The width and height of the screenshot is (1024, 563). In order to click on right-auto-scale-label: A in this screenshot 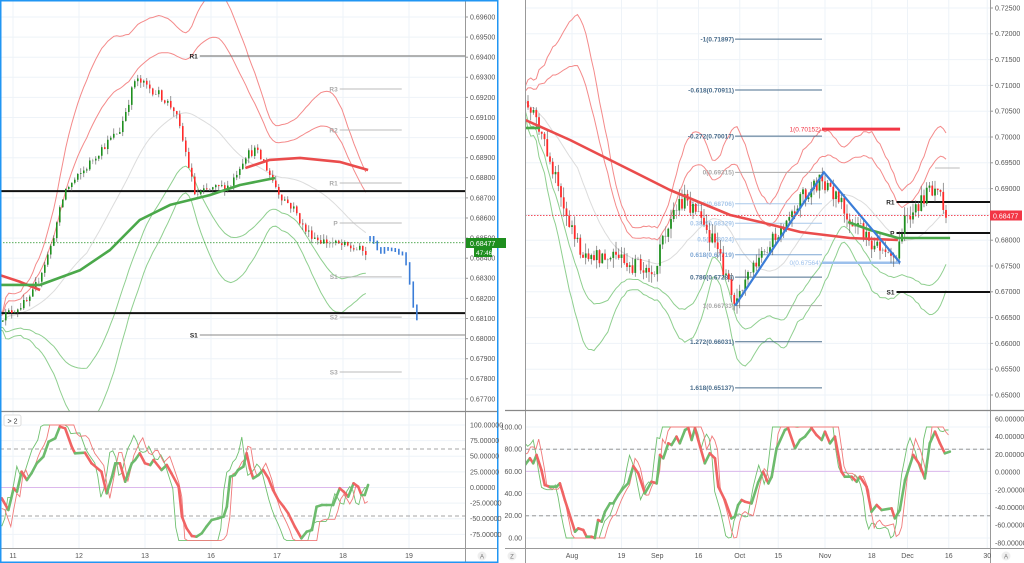, I will do `click(1006, 558)`.